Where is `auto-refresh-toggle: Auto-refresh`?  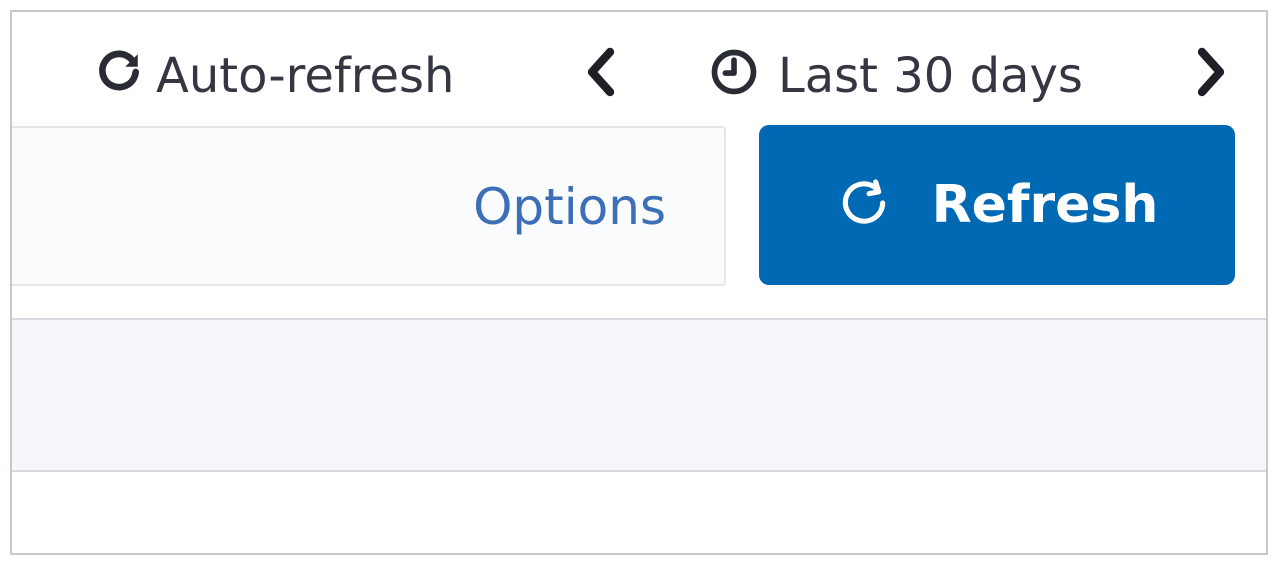
auto-refresh-toggle: Auto-refresh is located at coordinates (274, 76).